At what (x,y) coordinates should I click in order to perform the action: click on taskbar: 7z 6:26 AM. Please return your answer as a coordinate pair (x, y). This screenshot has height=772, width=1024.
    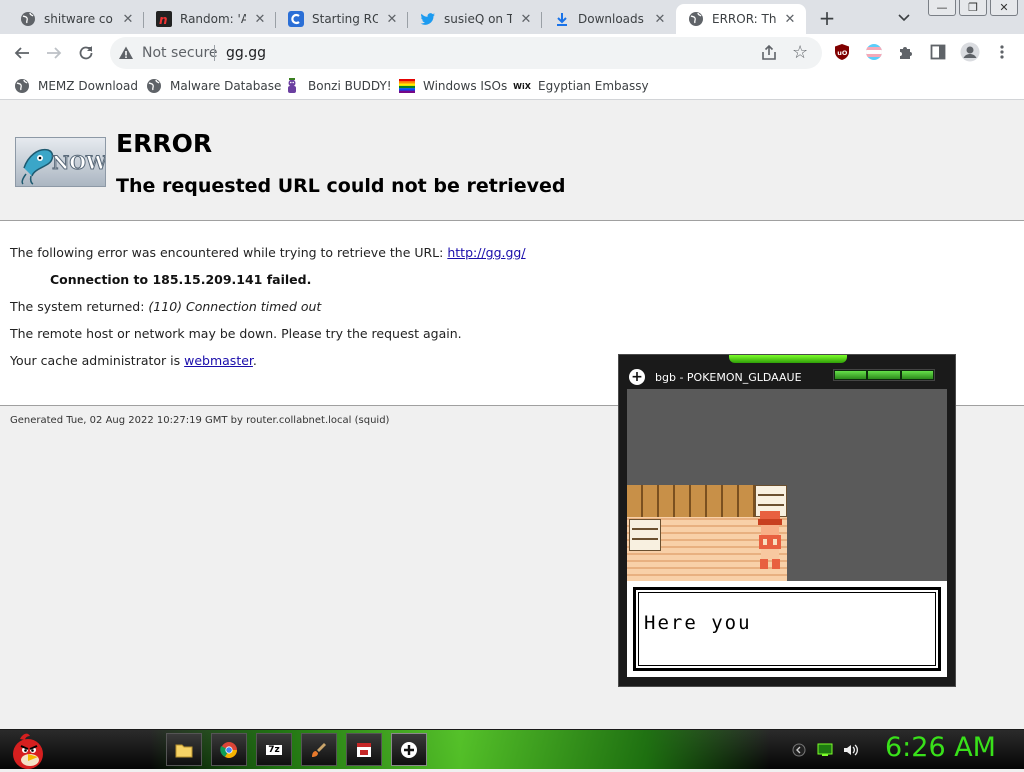
    Looking at the image, I should click on (512, 749).